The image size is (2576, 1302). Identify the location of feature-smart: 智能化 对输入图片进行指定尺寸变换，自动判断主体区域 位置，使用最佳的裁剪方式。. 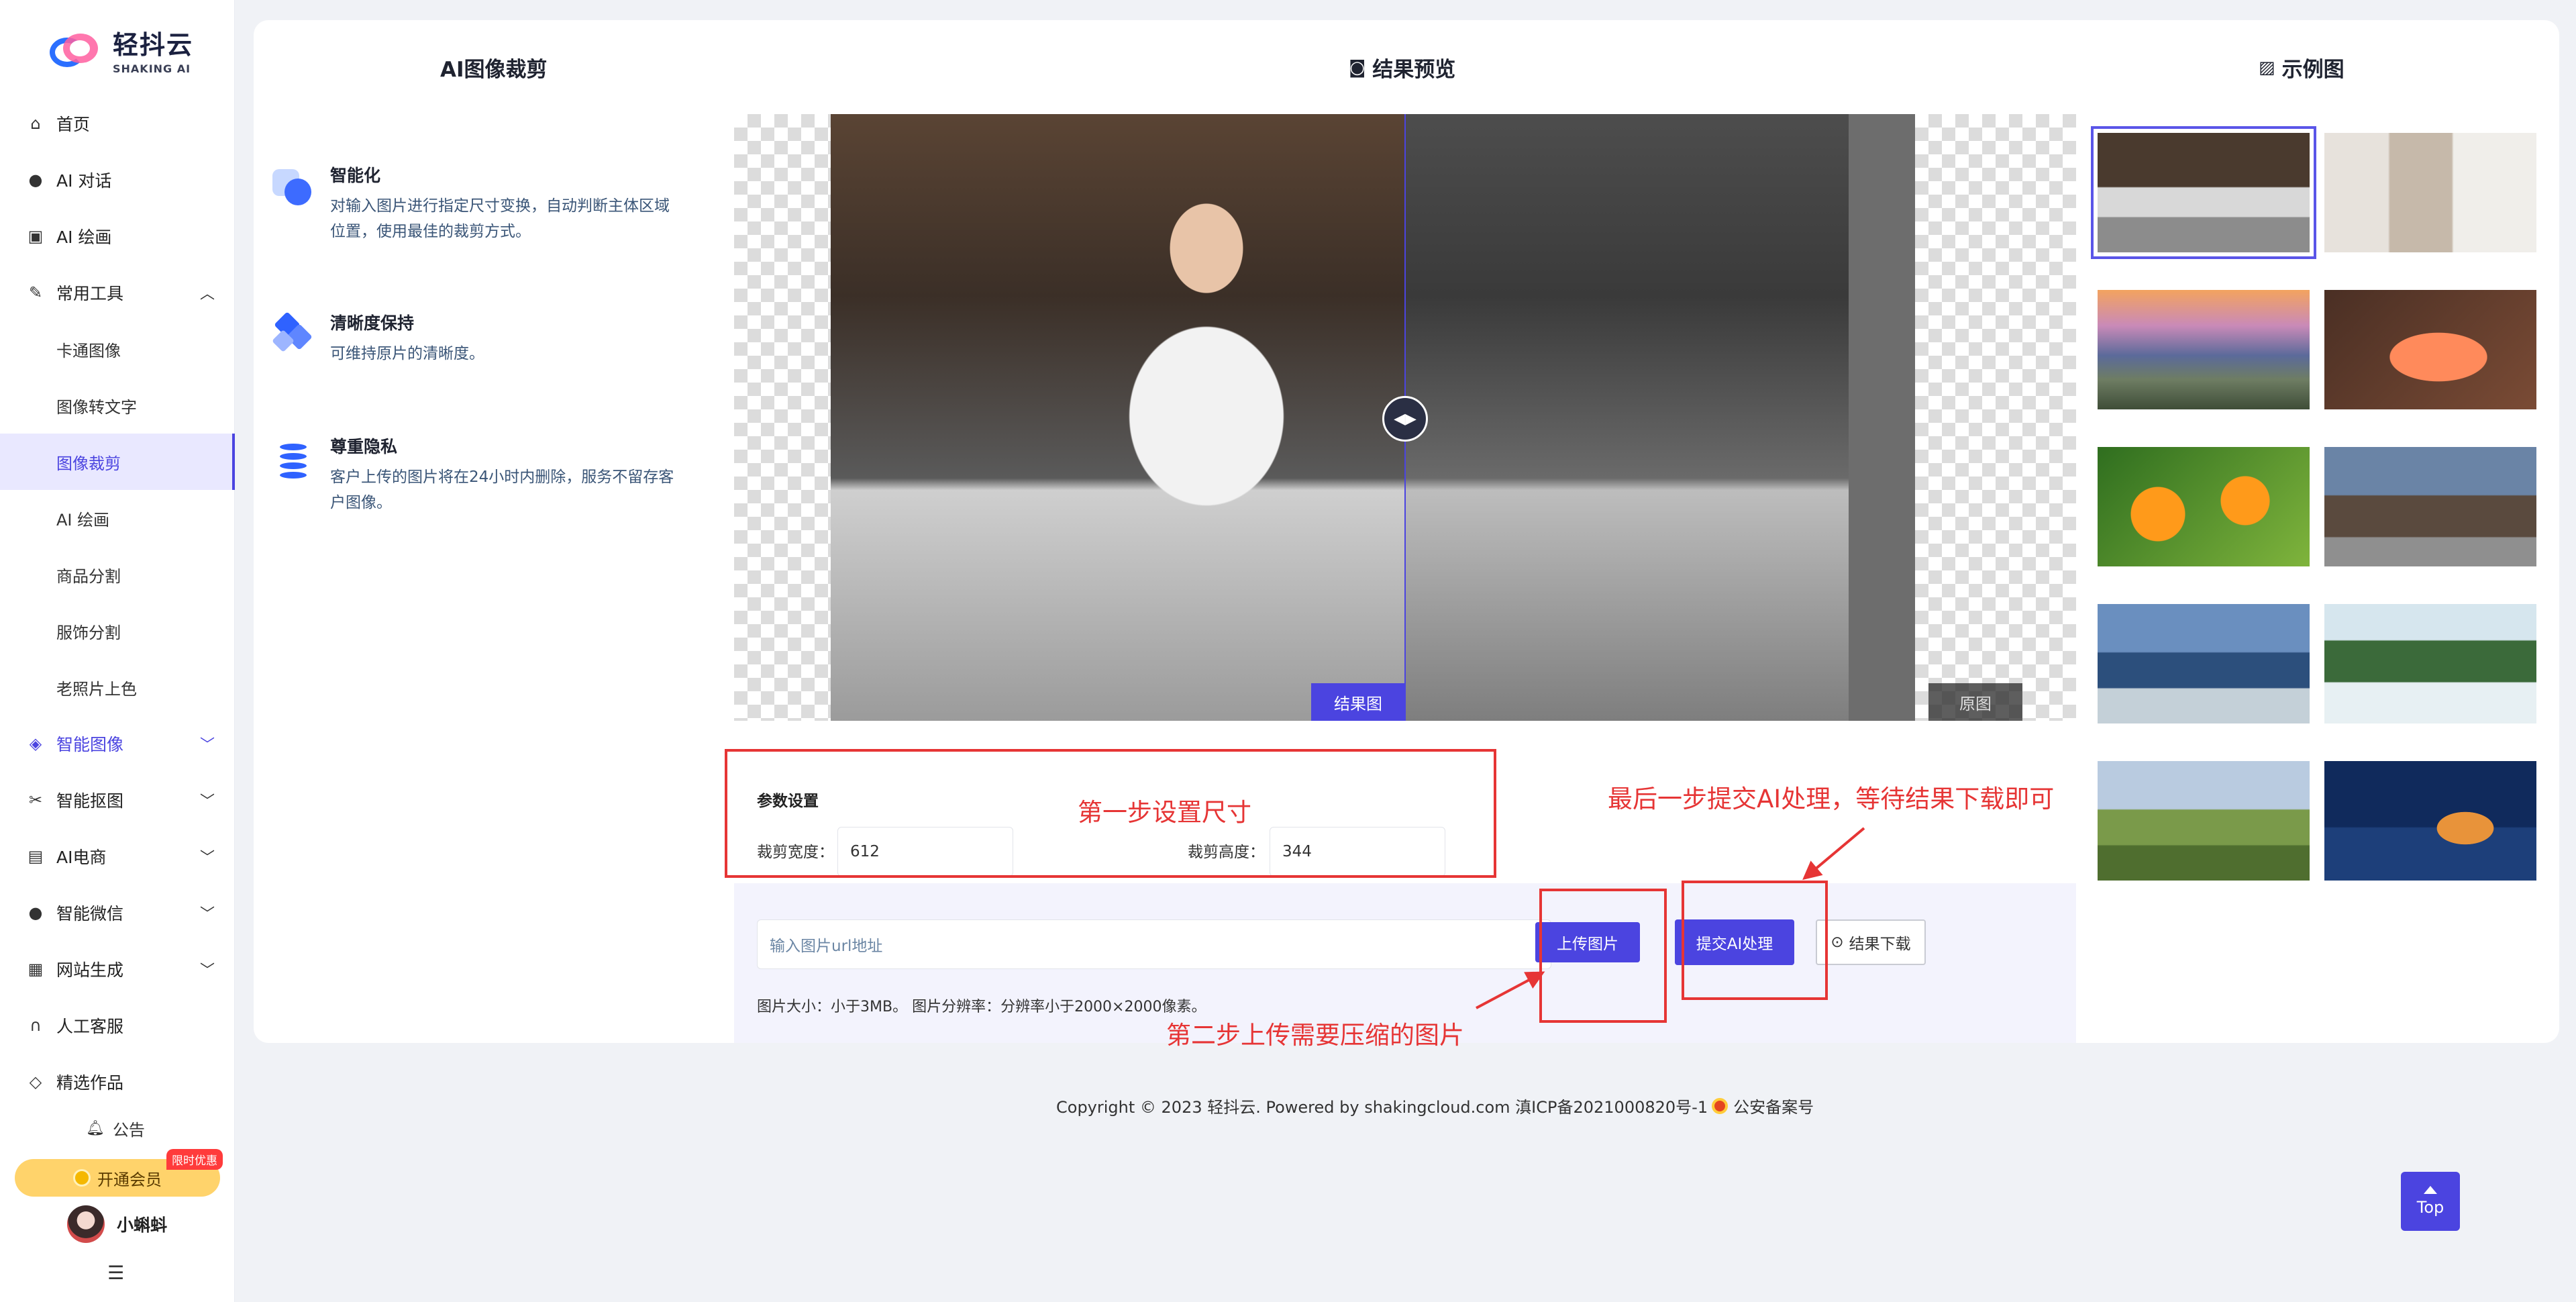
(491, 203).